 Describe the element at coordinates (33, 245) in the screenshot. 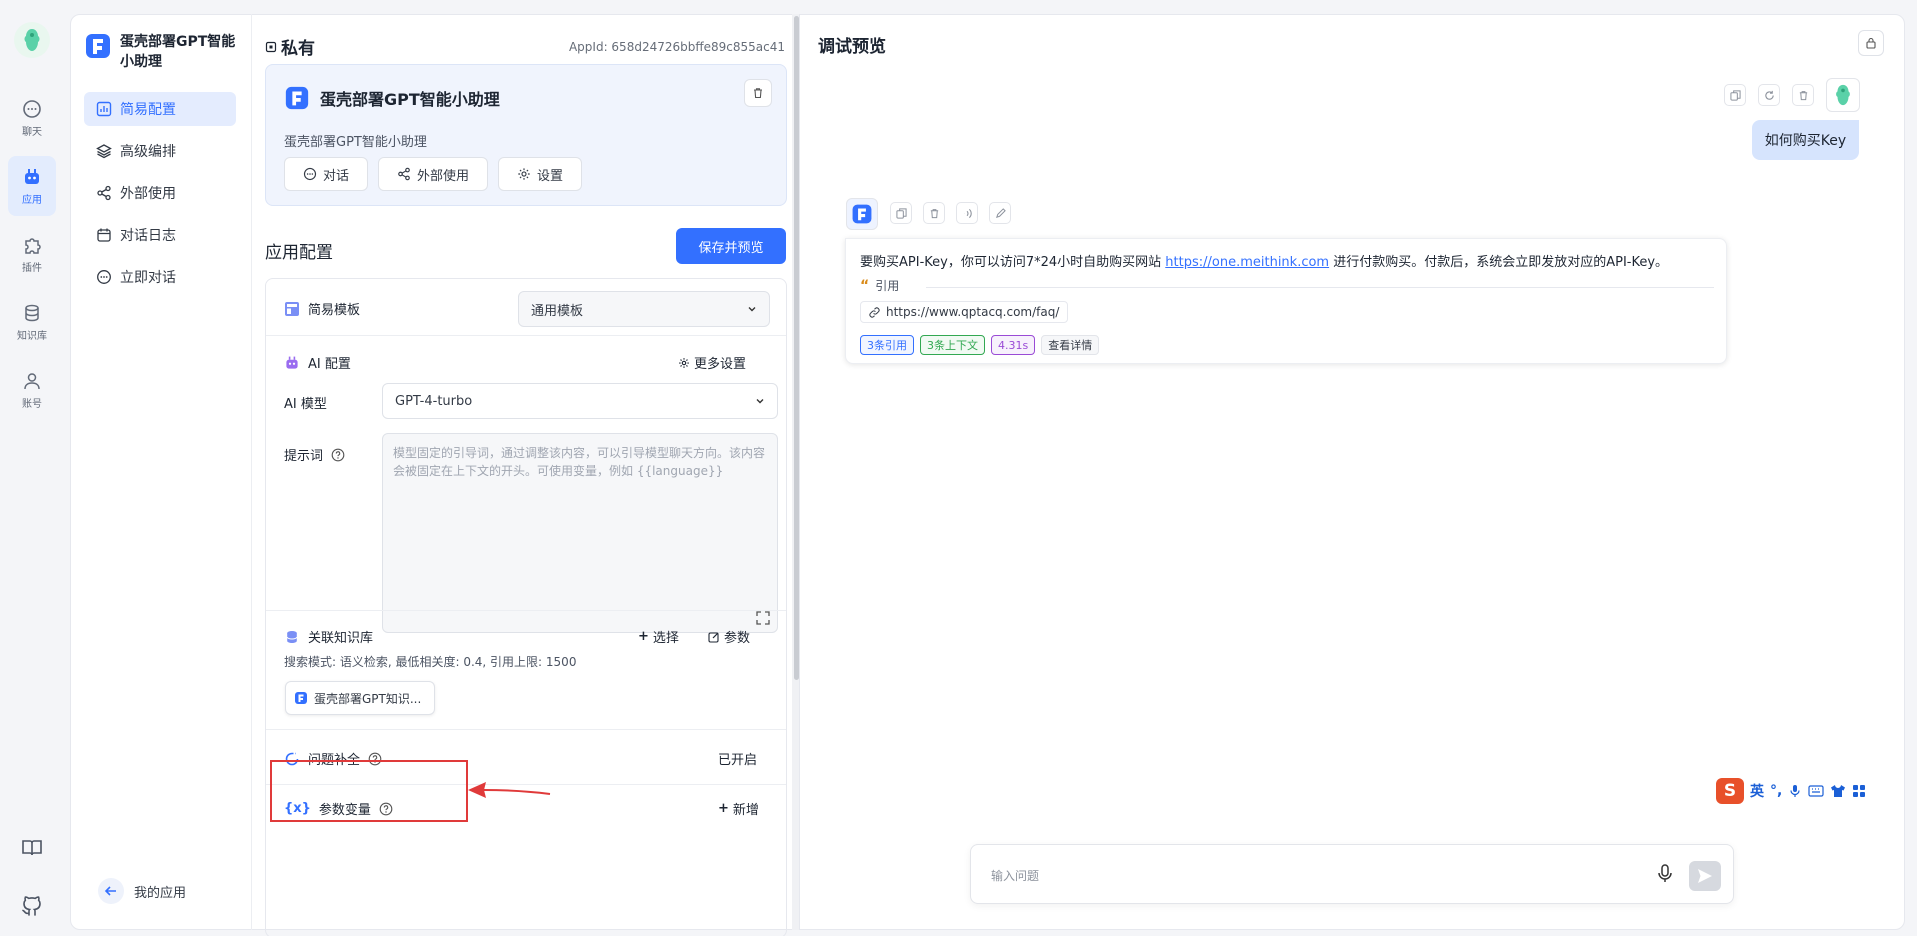

I see `puzzle-icon` at that location.